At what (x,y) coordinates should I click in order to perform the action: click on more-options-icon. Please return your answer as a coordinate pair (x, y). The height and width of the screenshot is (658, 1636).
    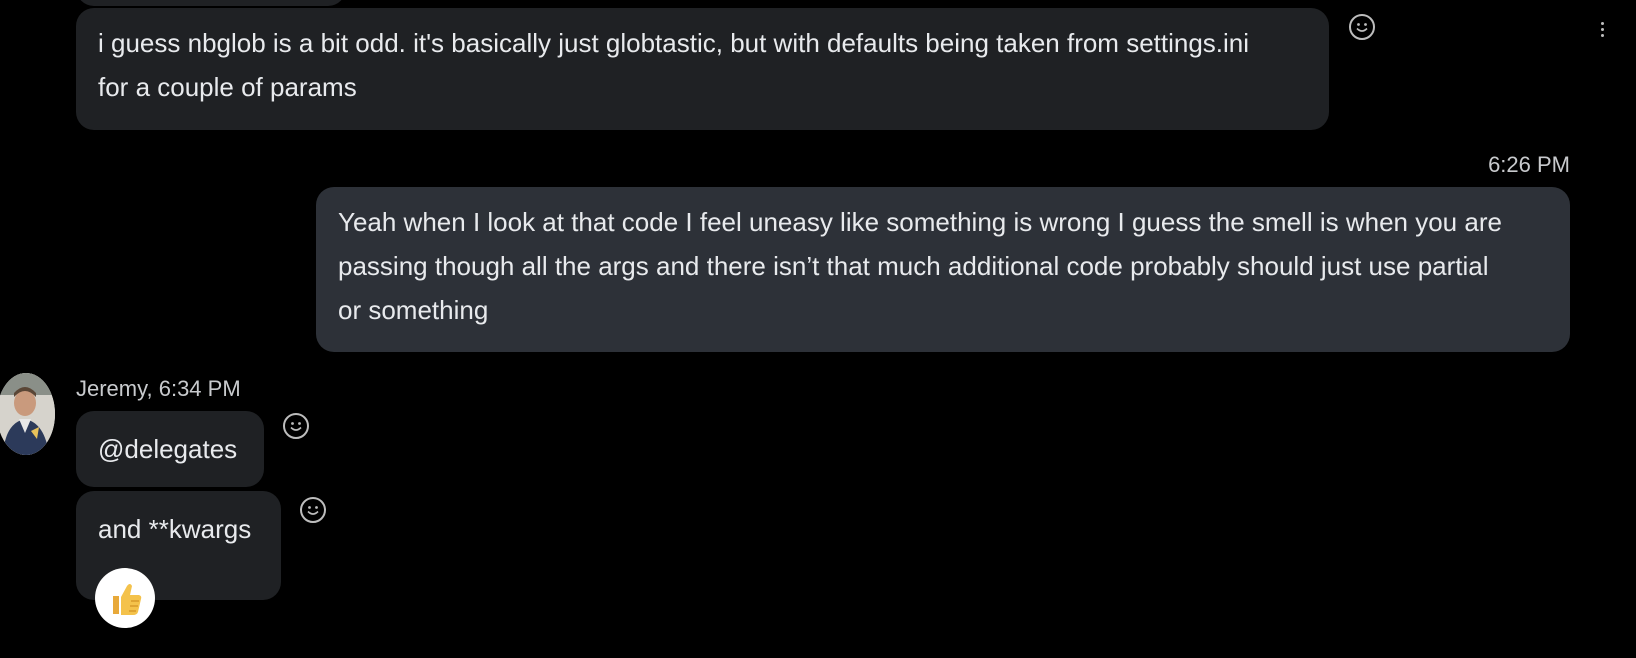
    Looking at the image, I should click on (1602, 33).